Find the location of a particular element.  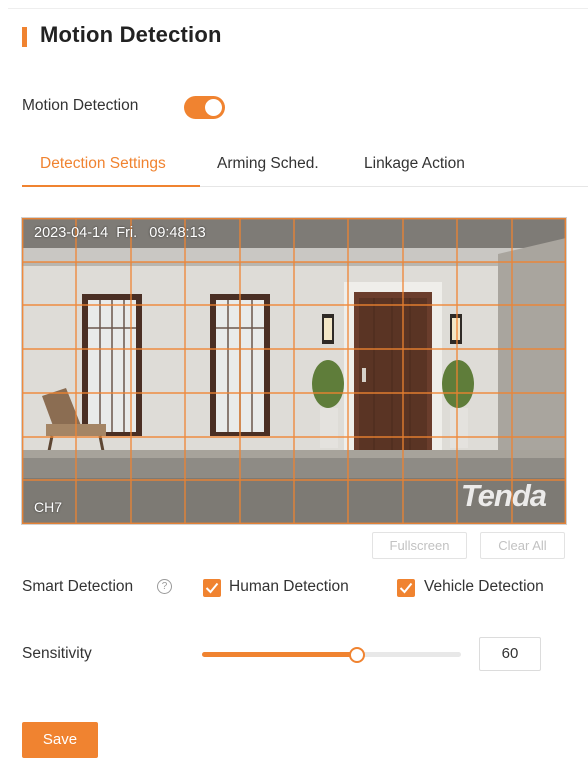

channel-label: CH7 is located at coordinates (48, 507).